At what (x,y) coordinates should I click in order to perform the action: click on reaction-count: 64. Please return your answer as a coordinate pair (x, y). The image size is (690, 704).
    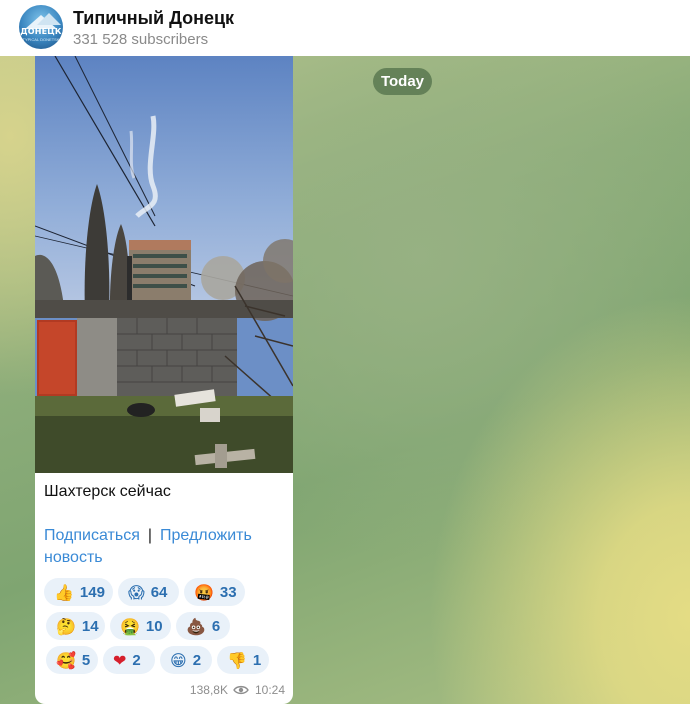
    Looking at the image, I should click on (159, 592).